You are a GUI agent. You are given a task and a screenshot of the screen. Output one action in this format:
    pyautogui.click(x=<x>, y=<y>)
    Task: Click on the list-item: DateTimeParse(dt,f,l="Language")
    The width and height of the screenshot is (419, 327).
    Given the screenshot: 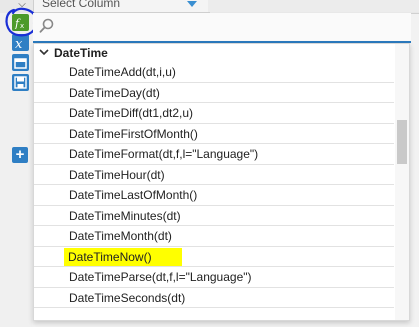 What is the action you would take?
    pyautogui.click(x=214, y=277)
    